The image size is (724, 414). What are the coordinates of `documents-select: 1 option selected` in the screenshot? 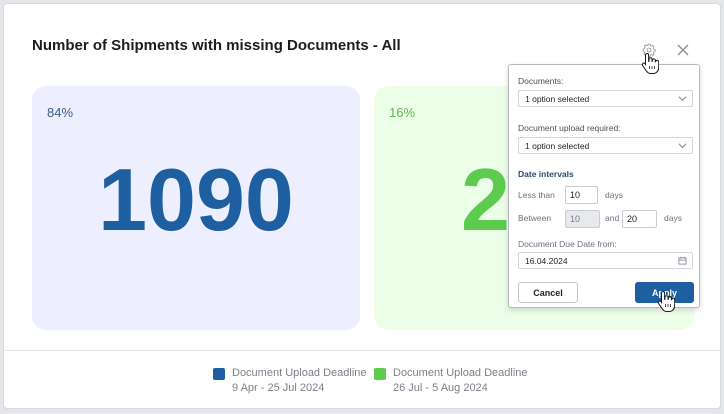 It's located at (605, 98).